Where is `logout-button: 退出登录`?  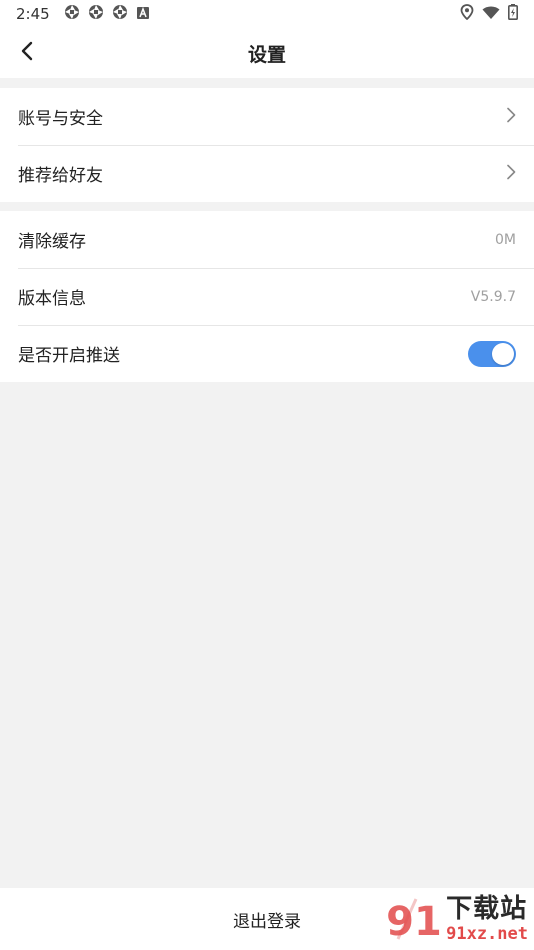
logout-button: 退出登录 is located at coordinates (267, 919).